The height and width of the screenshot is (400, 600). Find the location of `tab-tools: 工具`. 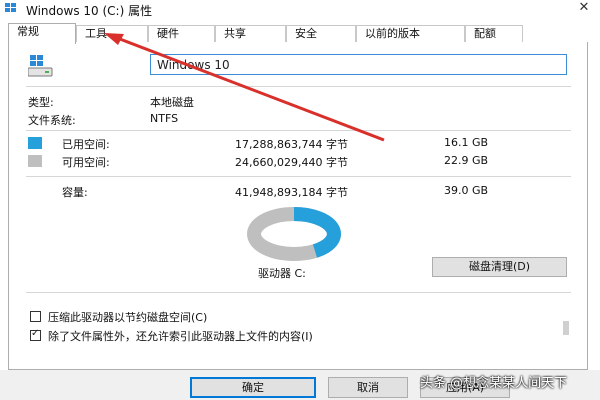

tab-tools: 工具 is located at coordinates (112, 33).